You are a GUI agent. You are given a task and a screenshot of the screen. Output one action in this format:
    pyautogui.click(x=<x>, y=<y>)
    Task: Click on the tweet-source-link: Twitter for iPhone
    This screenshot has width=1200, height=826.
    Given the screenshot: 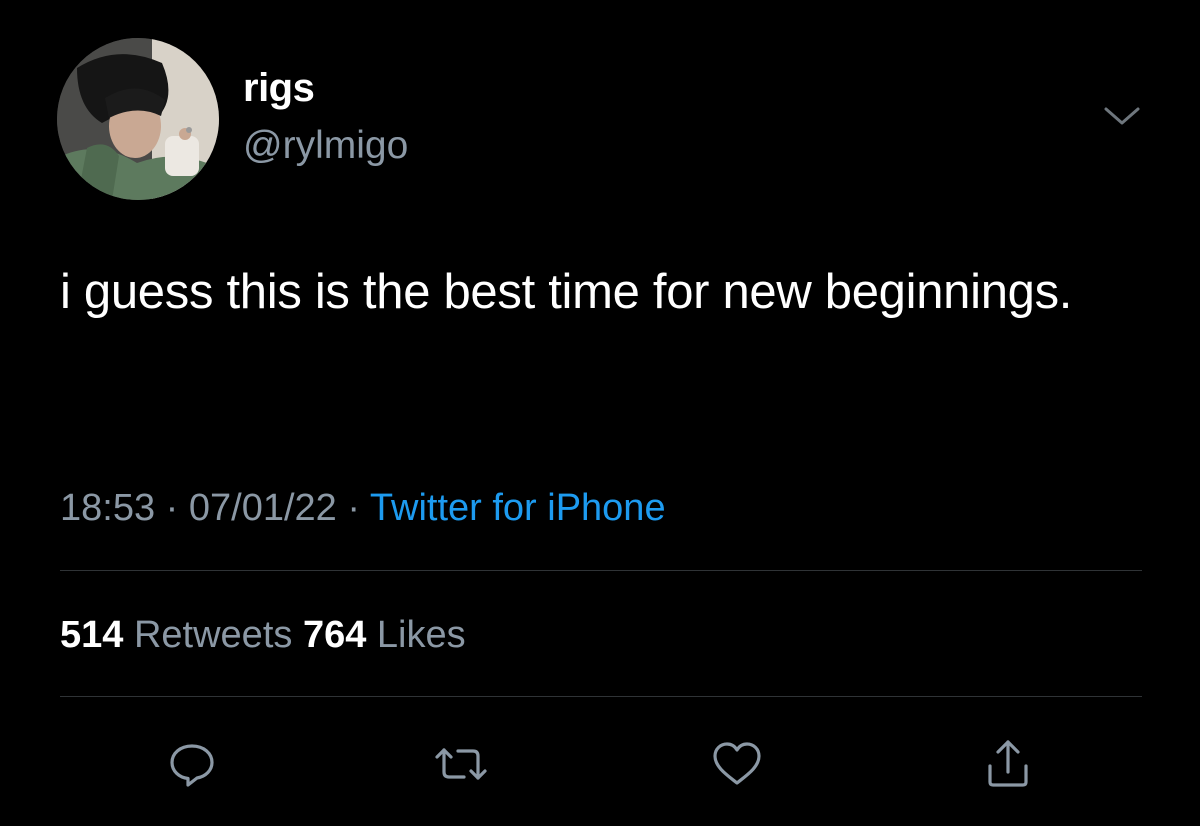 What is the action you would take?
    pyautogui.click(x=518, y=508)
    